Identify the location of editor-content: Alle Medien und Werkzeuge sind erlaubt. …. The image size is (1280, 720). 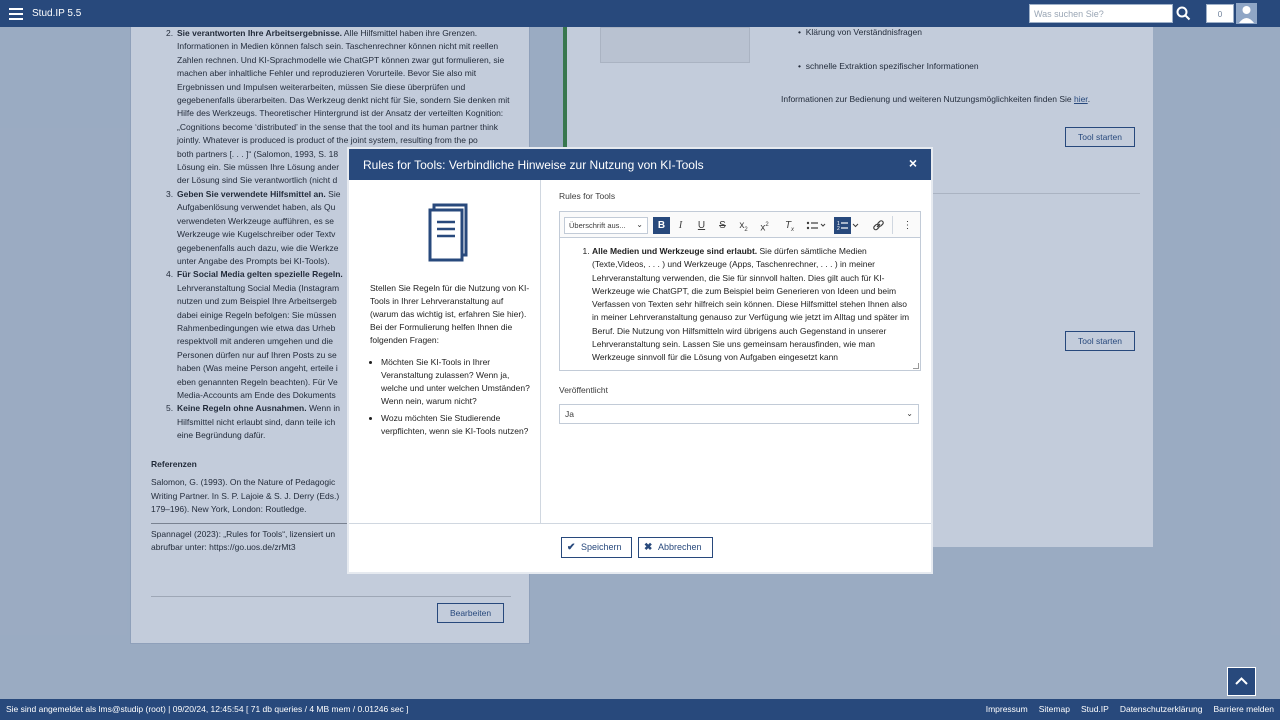
(740, 304).